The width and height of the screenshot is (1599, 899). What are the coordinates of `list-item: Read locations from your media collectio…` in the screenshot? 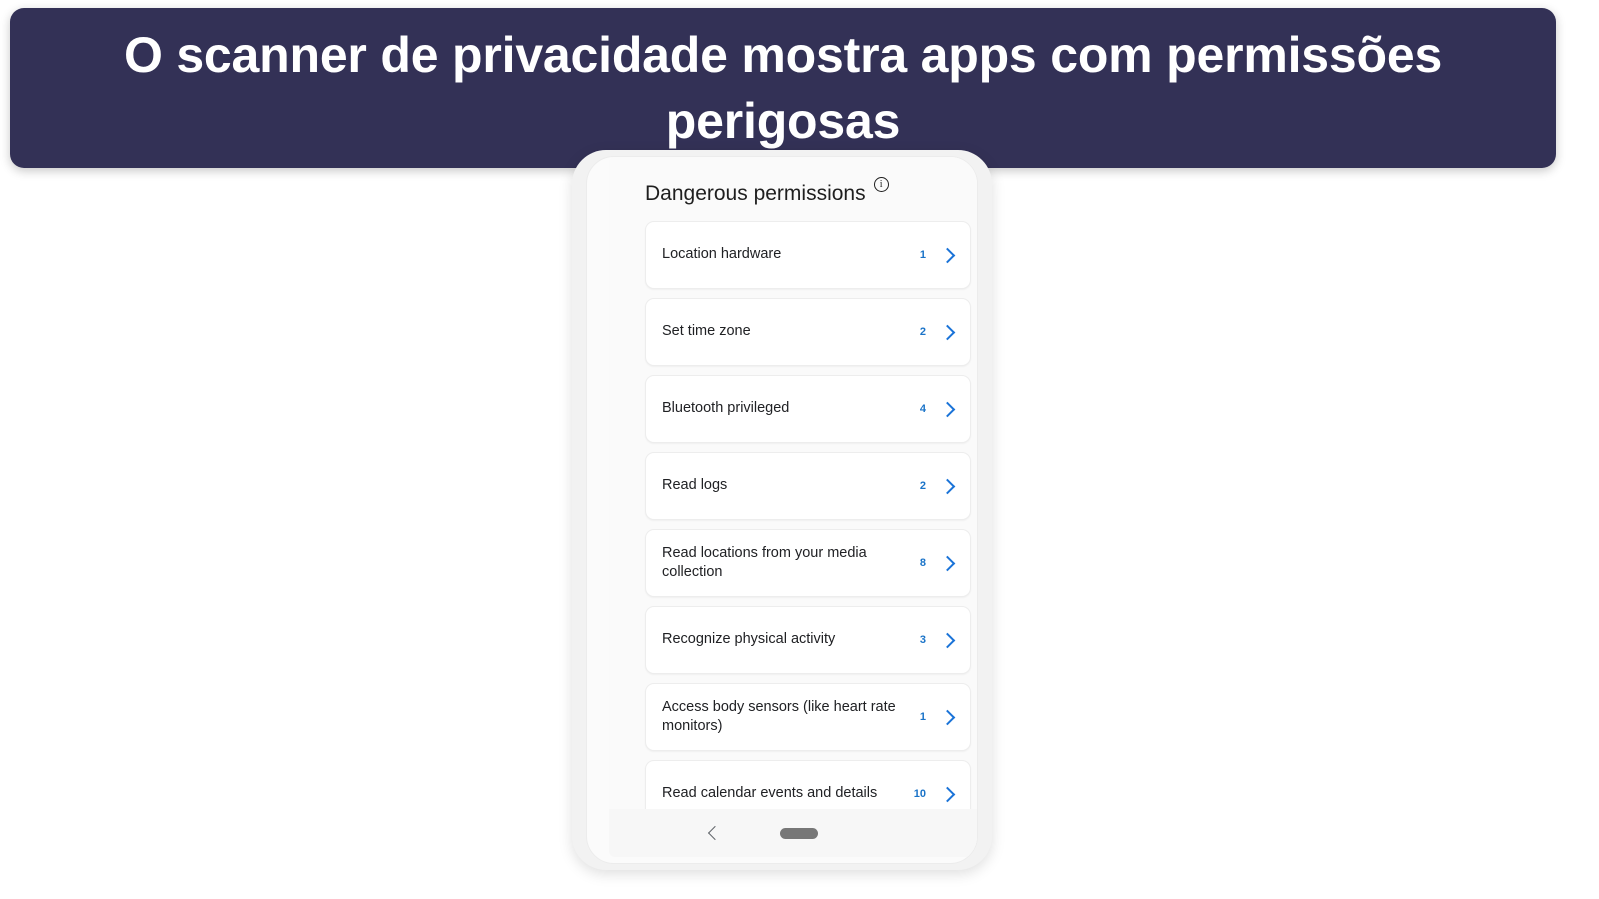 It's located at (808, 563).